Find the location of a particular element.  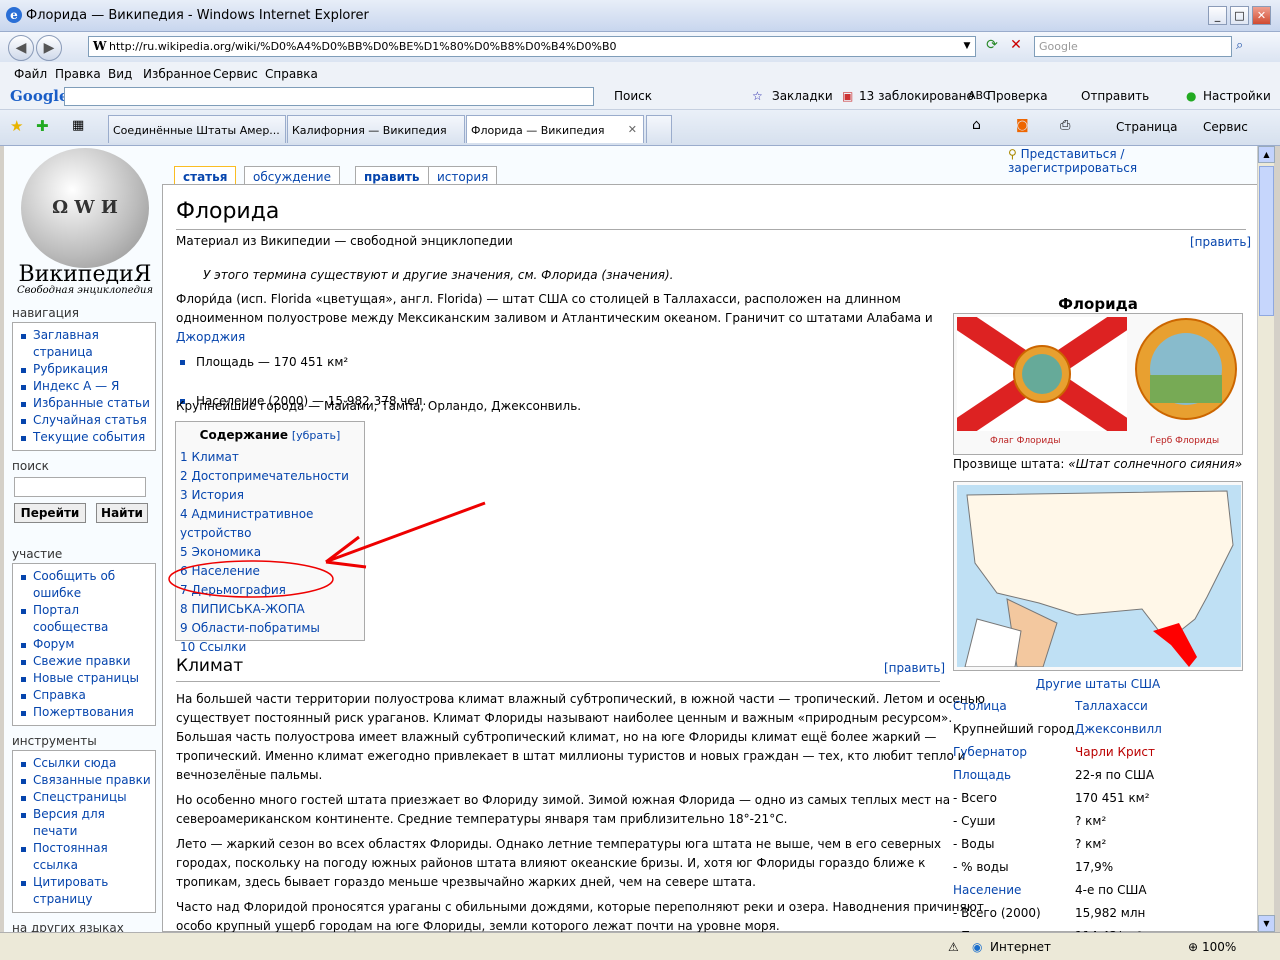

login-link: ⚲ Представиться / зарегистрироваться is located at coordinates (1132, 161).